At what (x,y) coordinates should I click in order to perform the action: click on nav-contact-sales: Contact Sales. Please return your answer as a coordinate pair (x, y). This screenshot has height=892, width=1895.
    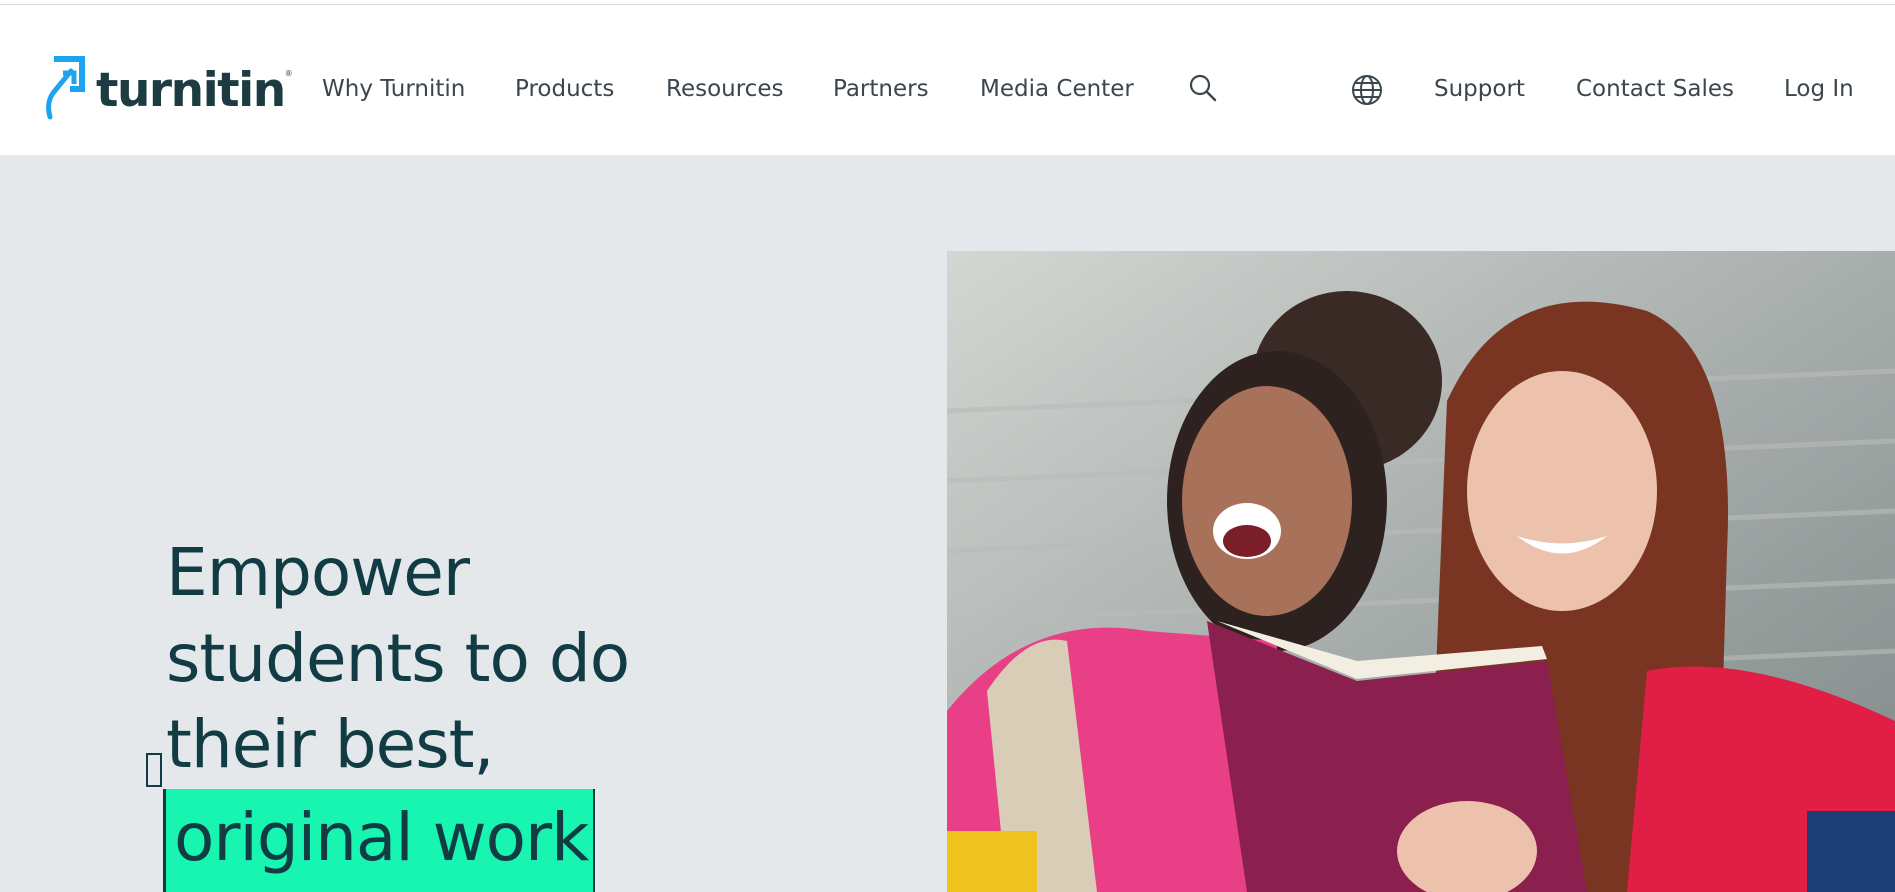
    Looking at the image, I should click on (1655, 89).